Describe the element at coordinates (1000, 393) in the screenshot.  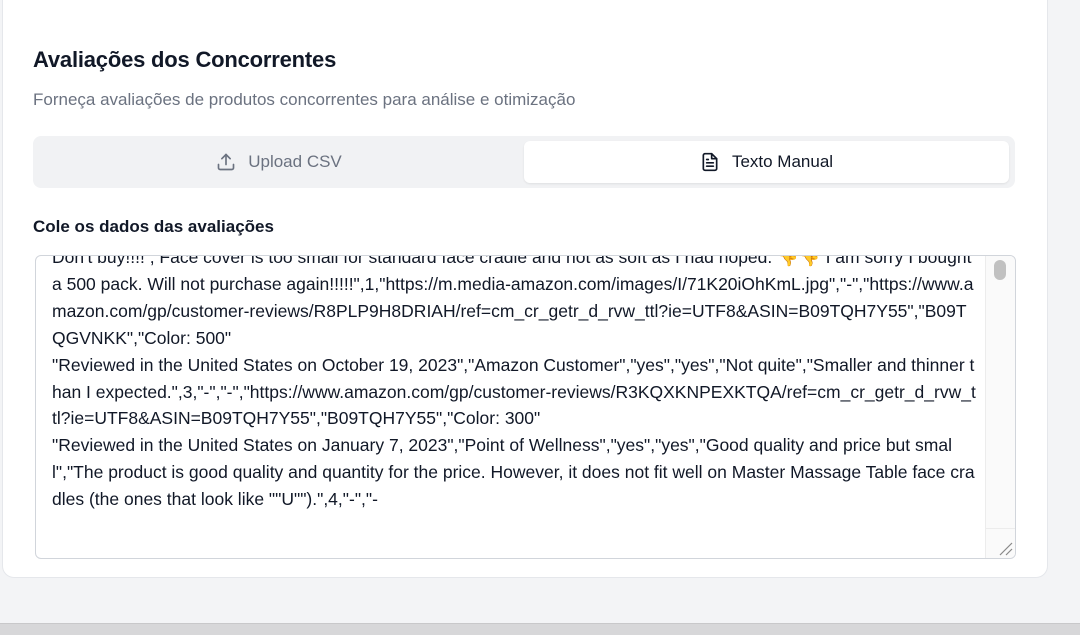
I see `textarea-scrollbar` at that location.